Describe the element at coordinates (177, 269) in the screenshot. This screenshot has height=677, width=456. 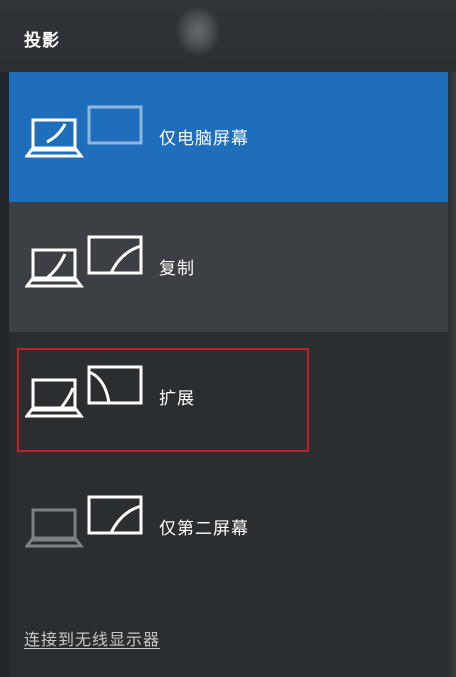
I see `option-label: 复制` at that location.